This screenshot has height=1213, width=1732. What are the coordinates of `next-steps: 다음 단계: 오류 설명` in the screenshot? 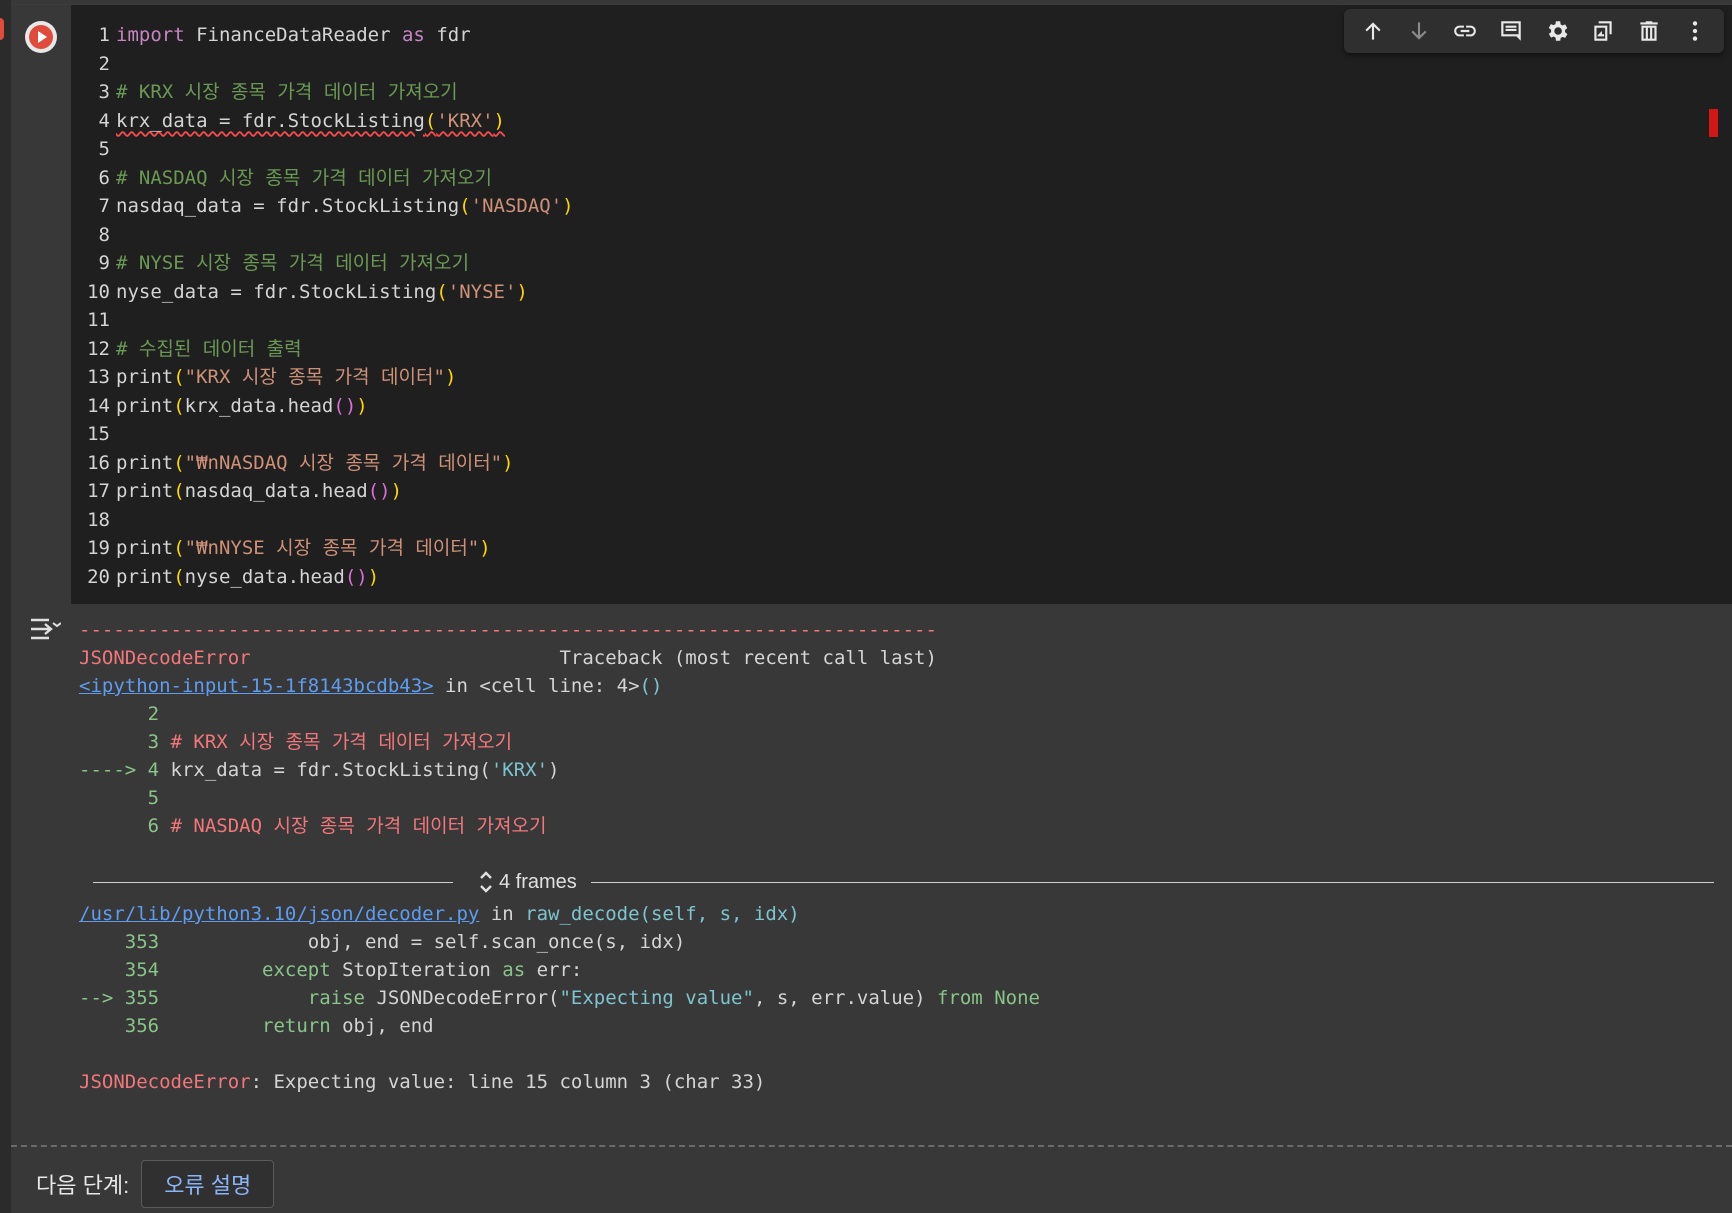 It's located at (155, 1184).